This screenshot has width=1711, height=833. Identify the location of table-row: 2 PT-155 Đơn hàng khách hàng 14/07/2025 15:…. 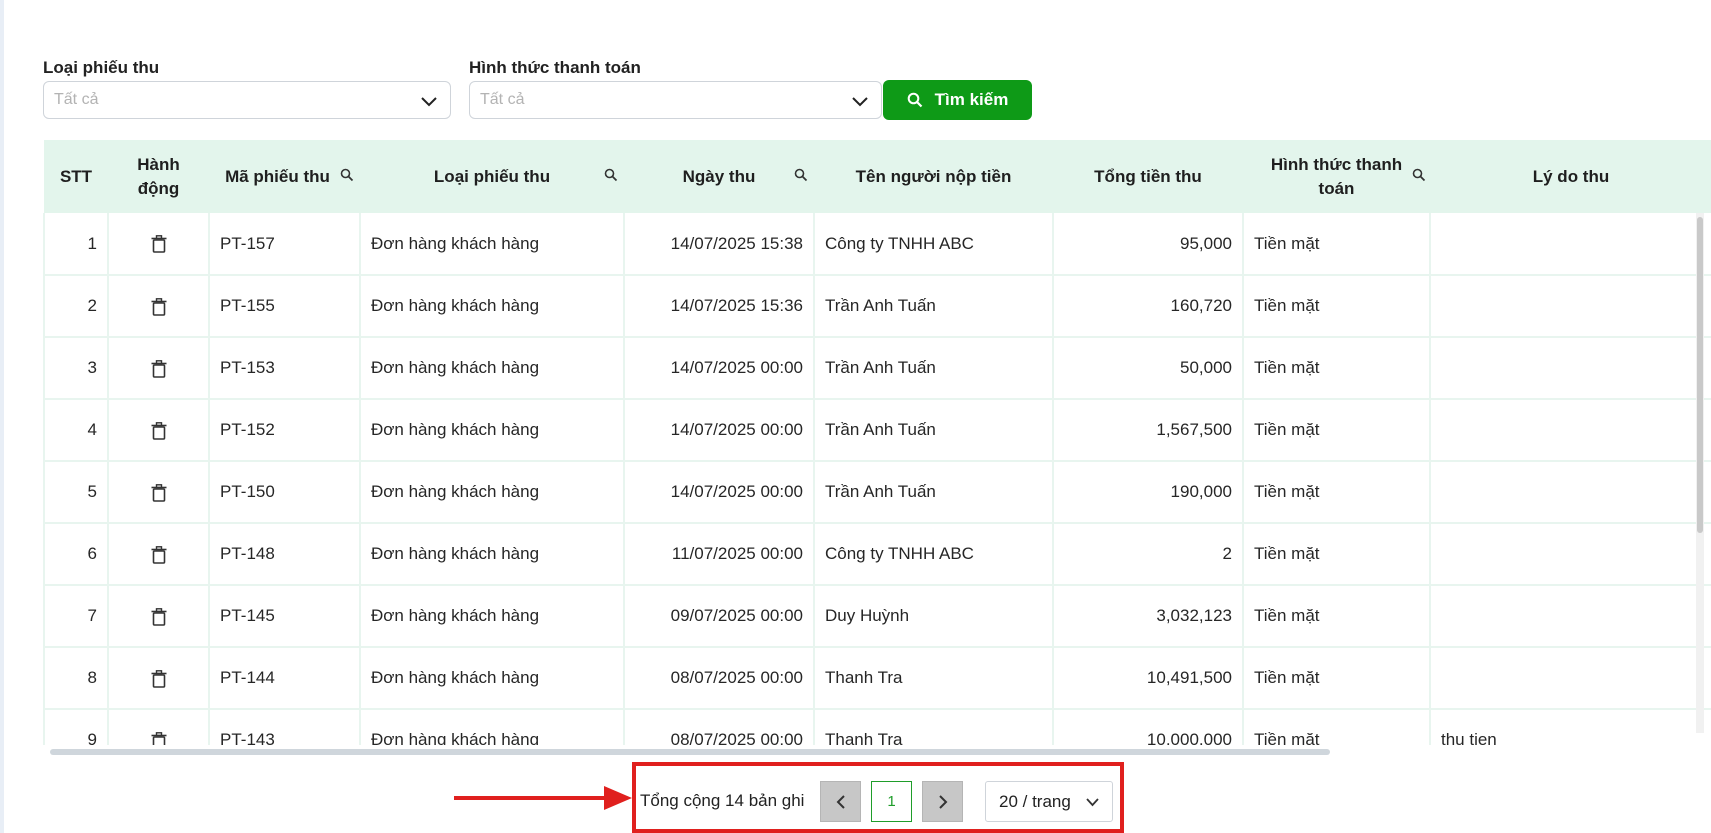
(877, 306).